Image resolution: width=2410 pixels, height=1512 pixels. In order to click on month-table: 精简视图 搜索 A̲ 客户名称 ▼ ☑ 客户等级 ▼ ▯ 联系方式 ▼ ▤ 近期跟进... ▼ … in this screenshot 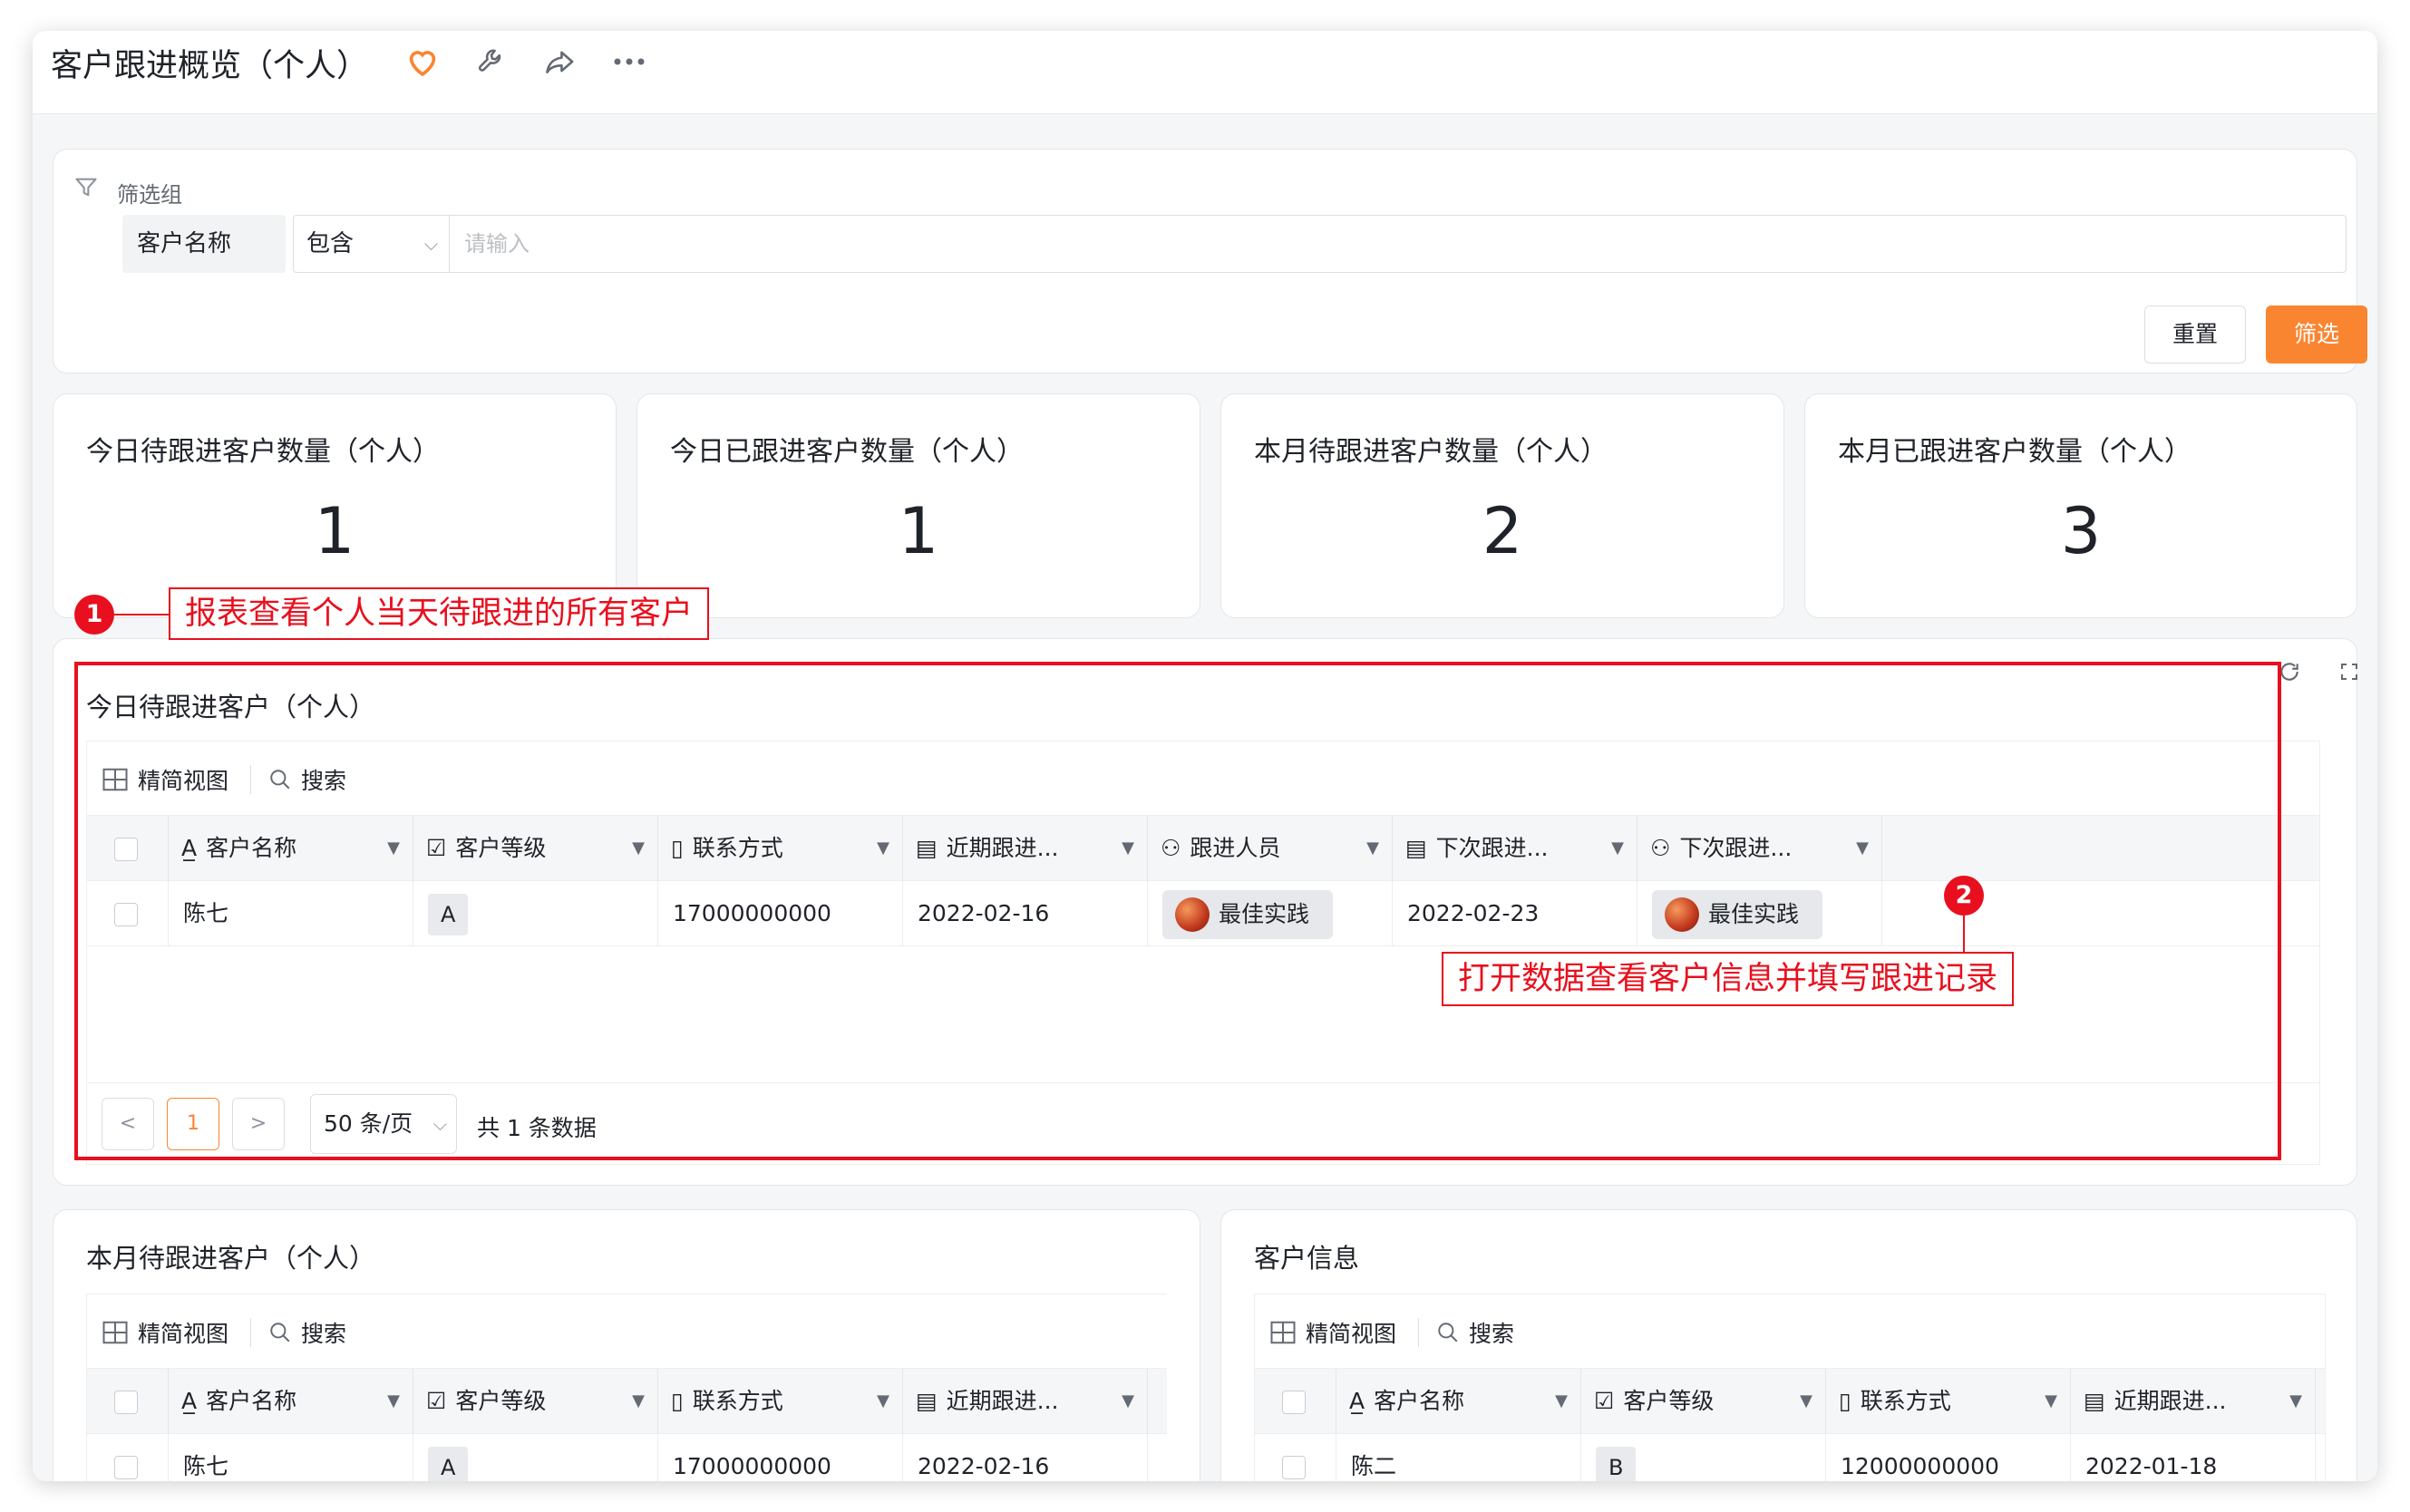, I will do `click(627, 1387)`.